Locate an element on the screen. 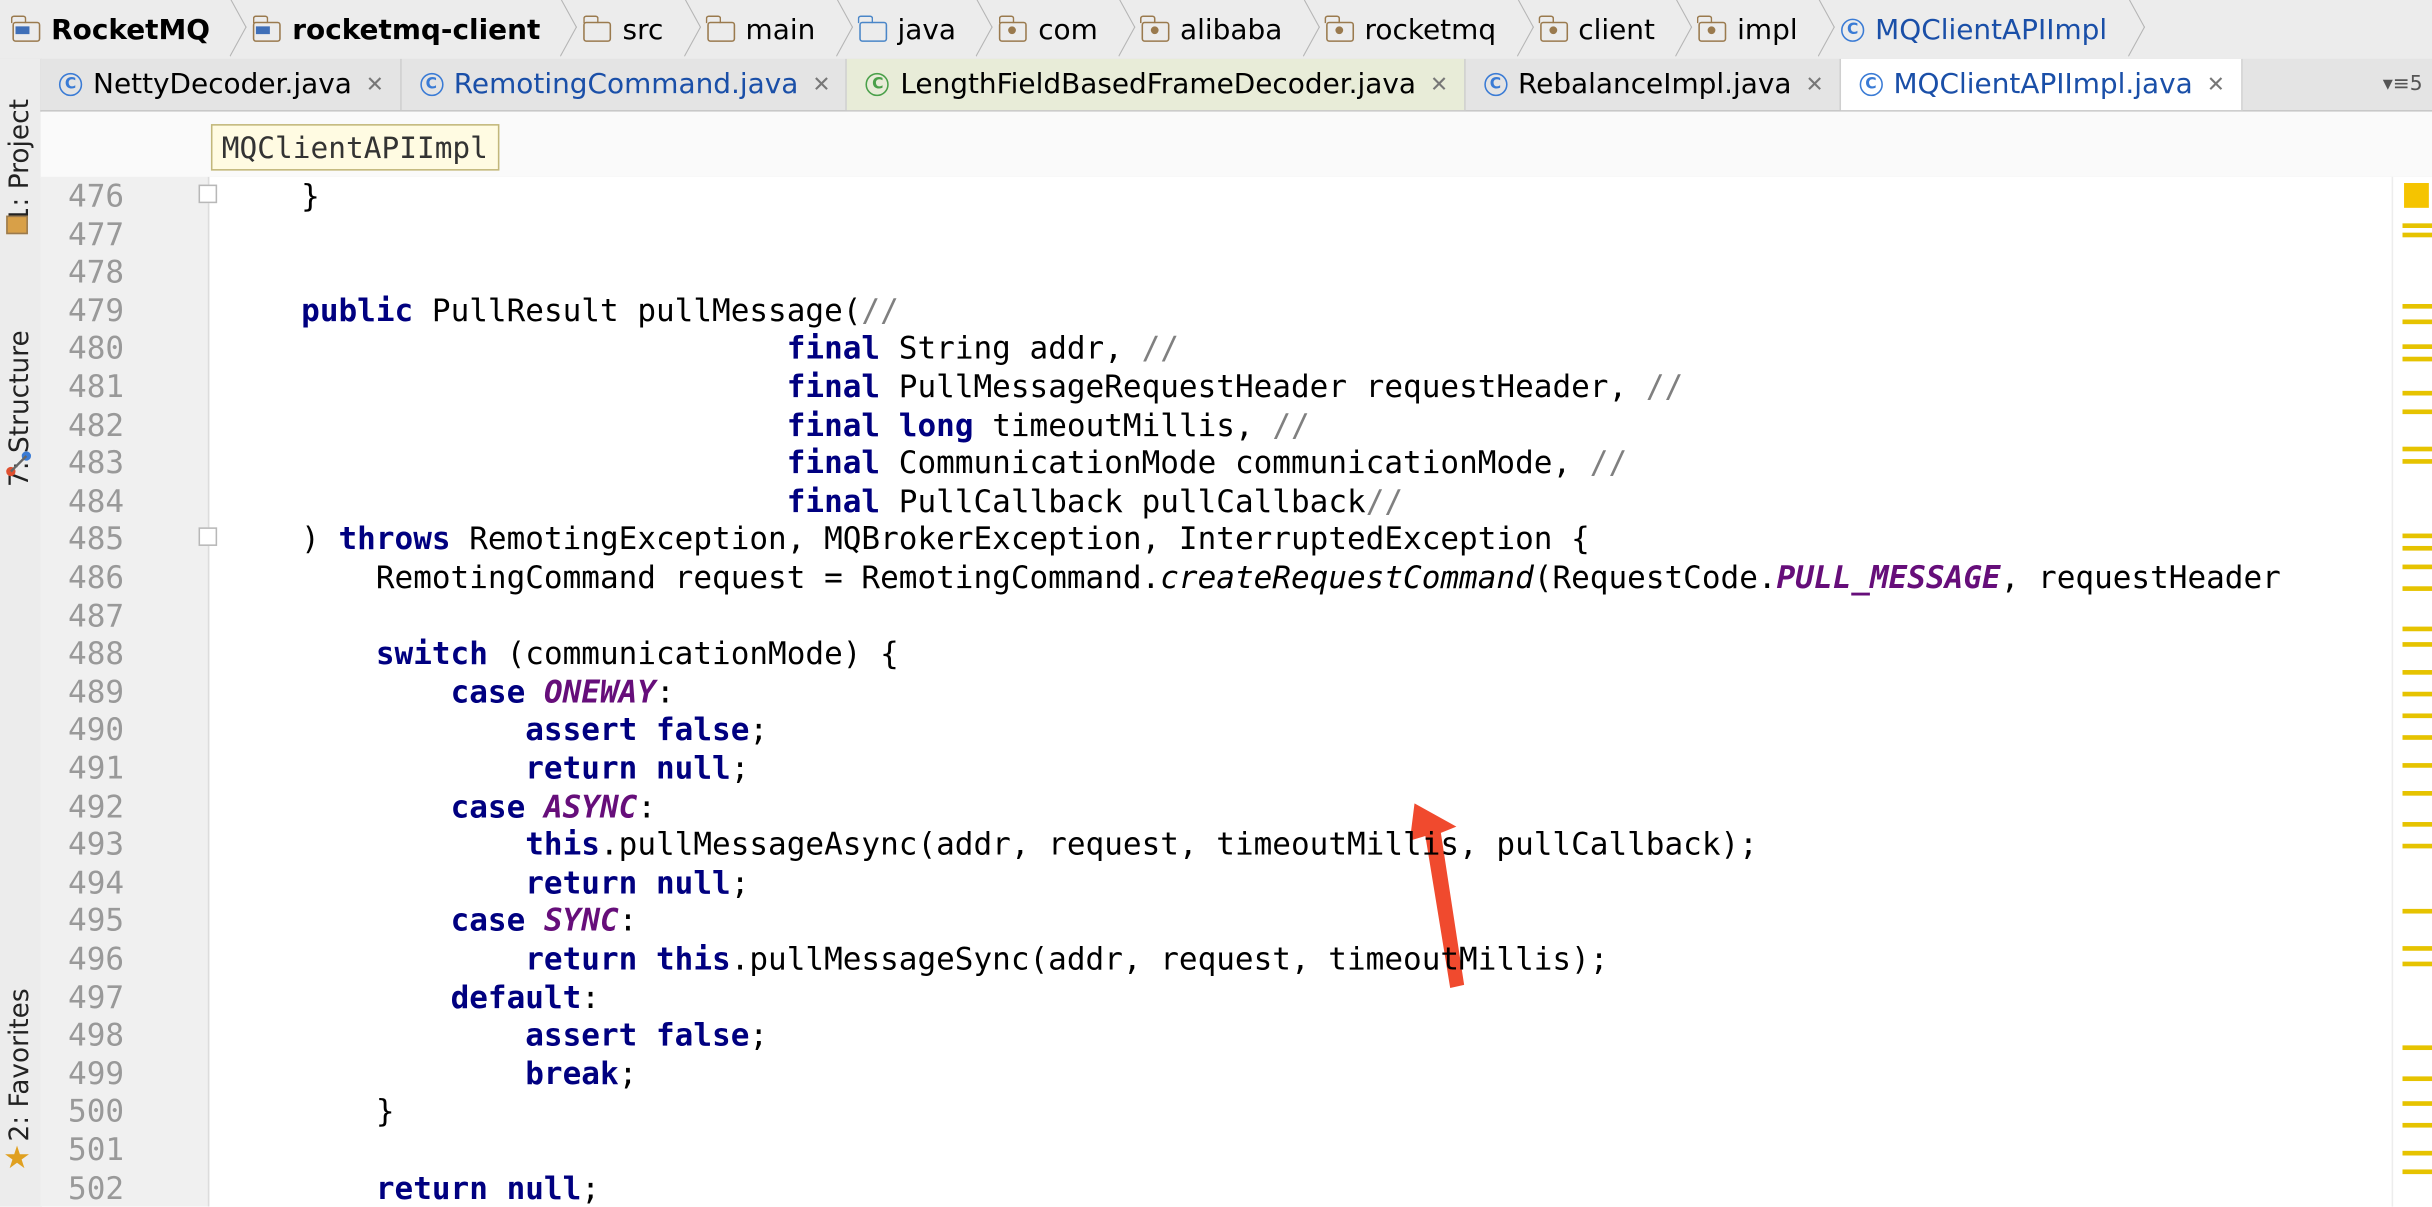 This screenshot has height=1207, width=2432. inspection-status-indicator is located at coordinates (2416, 195).